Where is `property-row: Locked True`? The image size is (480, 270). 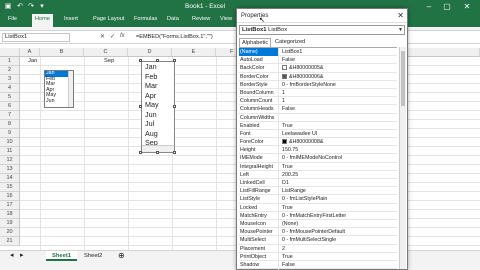 property-row: Locked True is located at coordinates (318, 207).